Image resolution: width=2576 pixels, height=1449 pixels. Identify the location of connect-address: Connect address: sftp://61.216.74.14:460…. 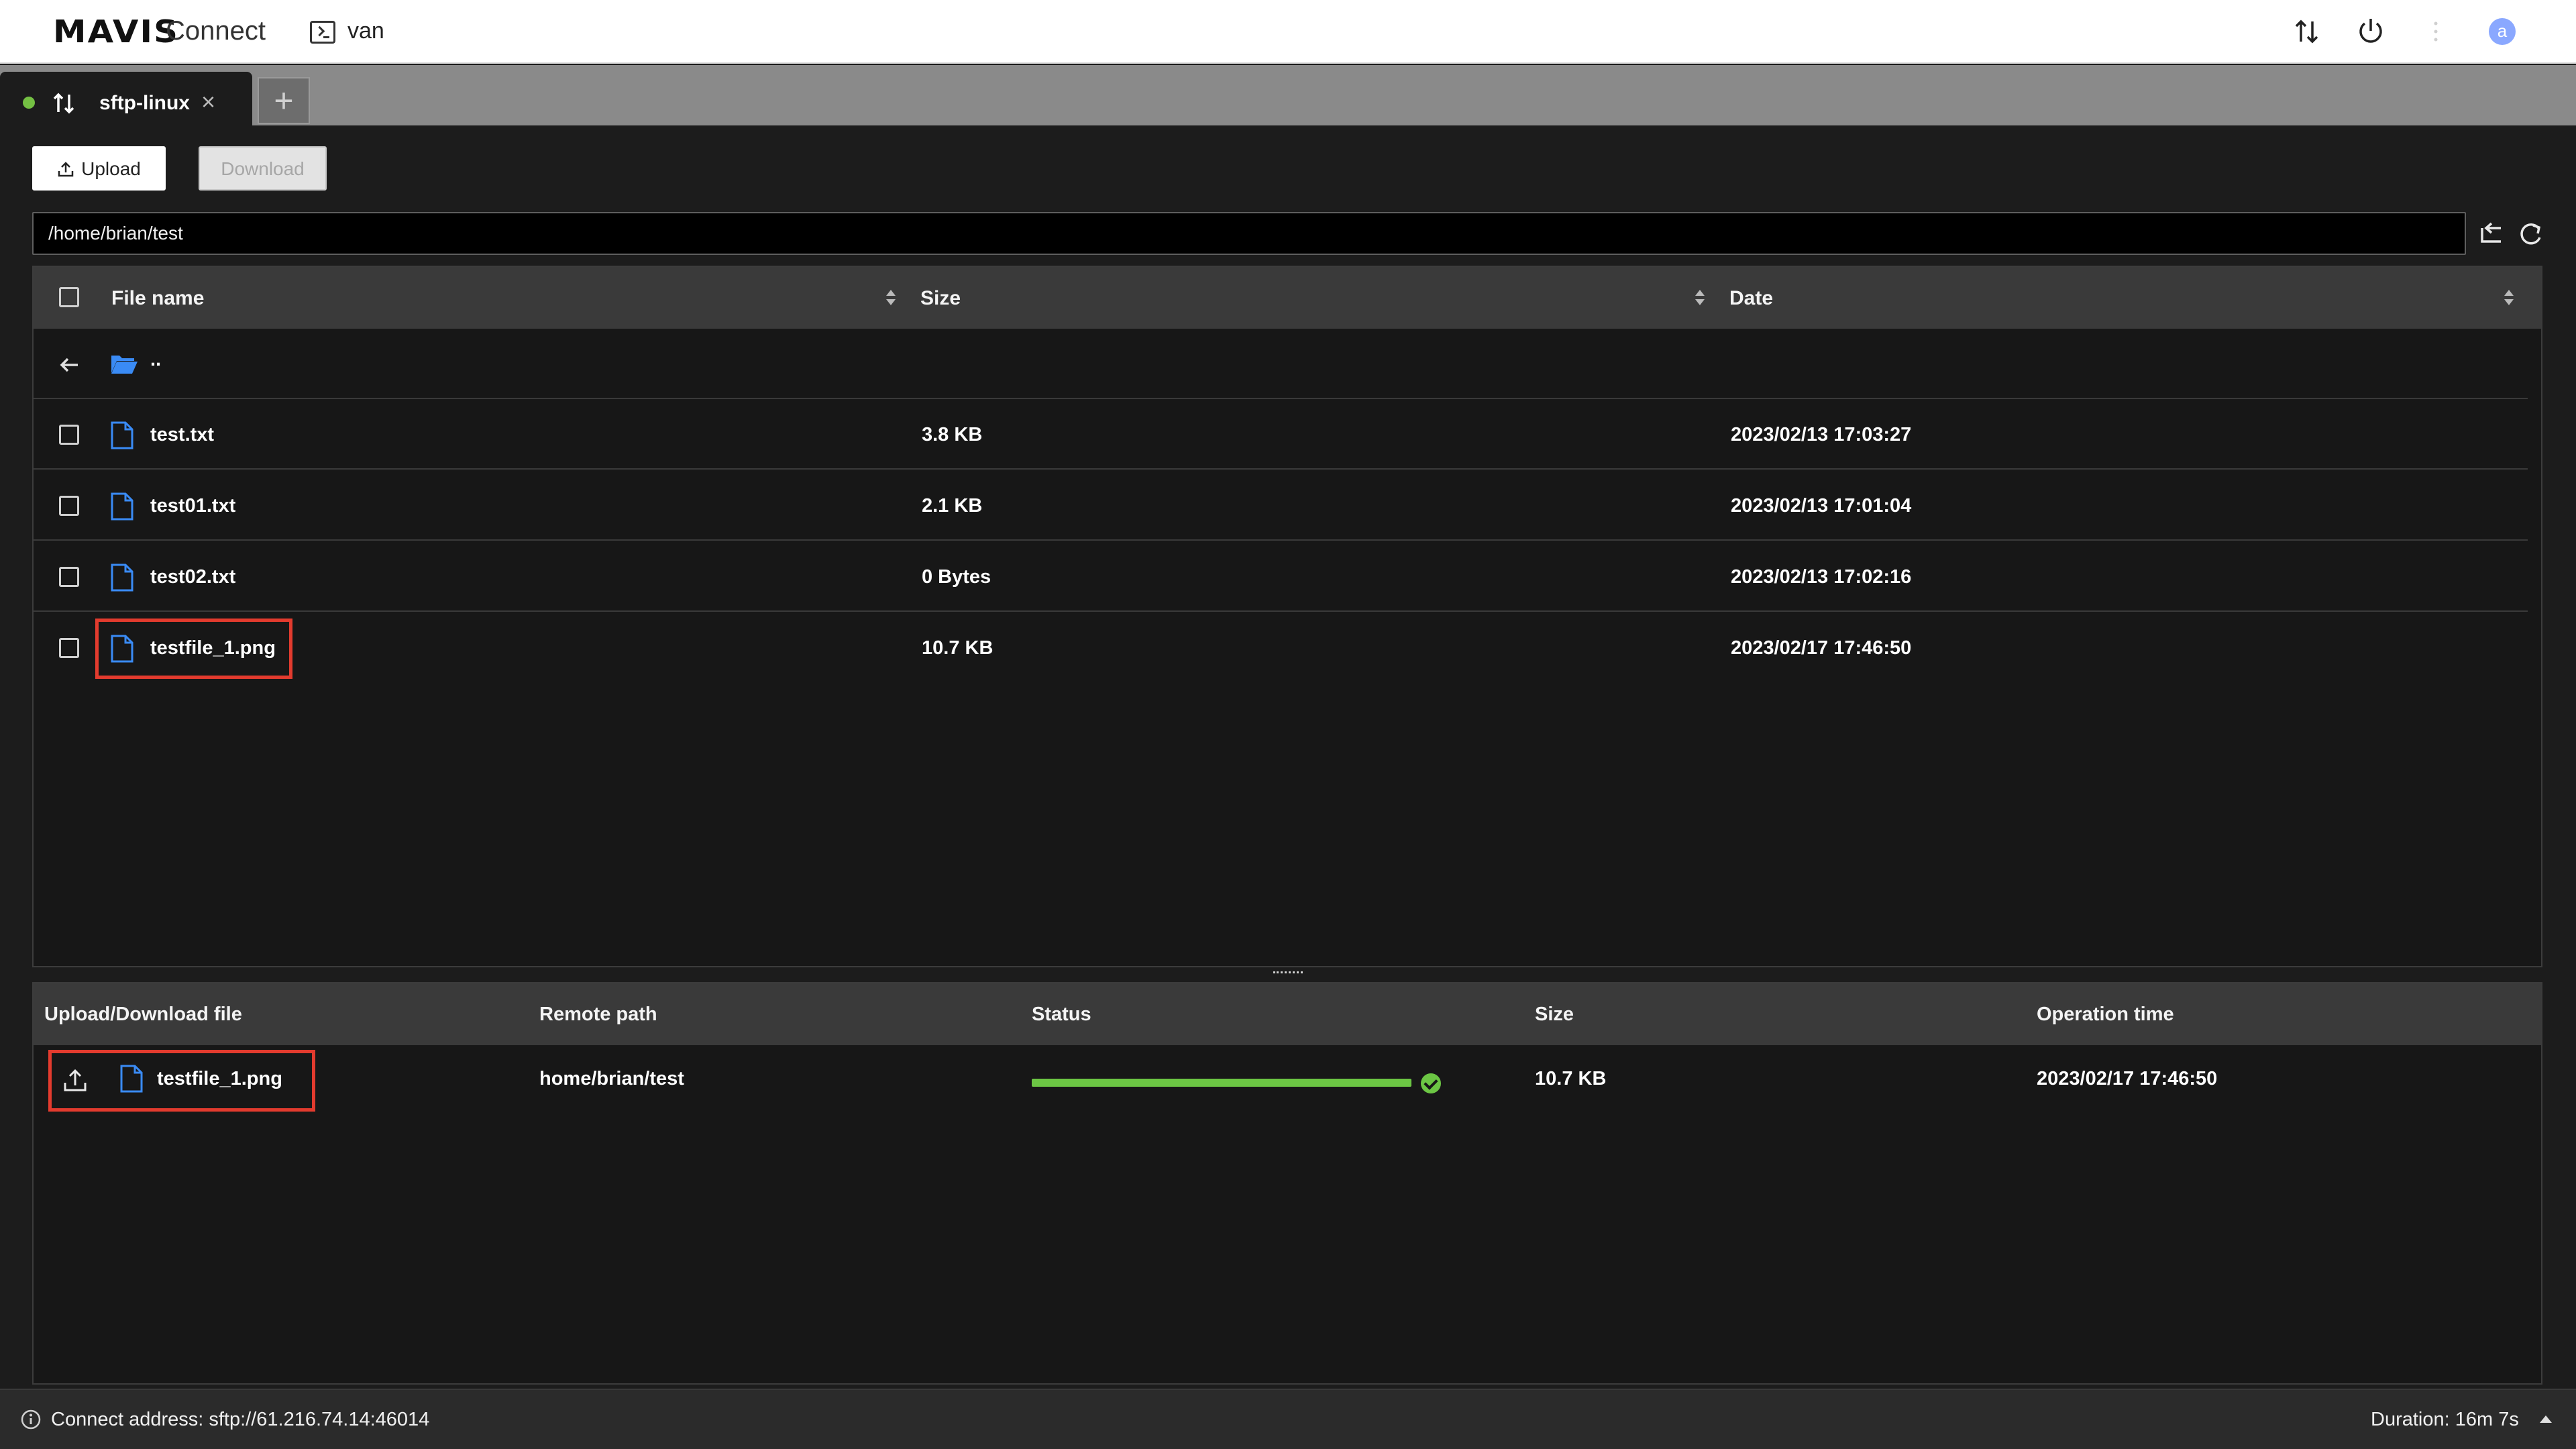
(240, 1419).